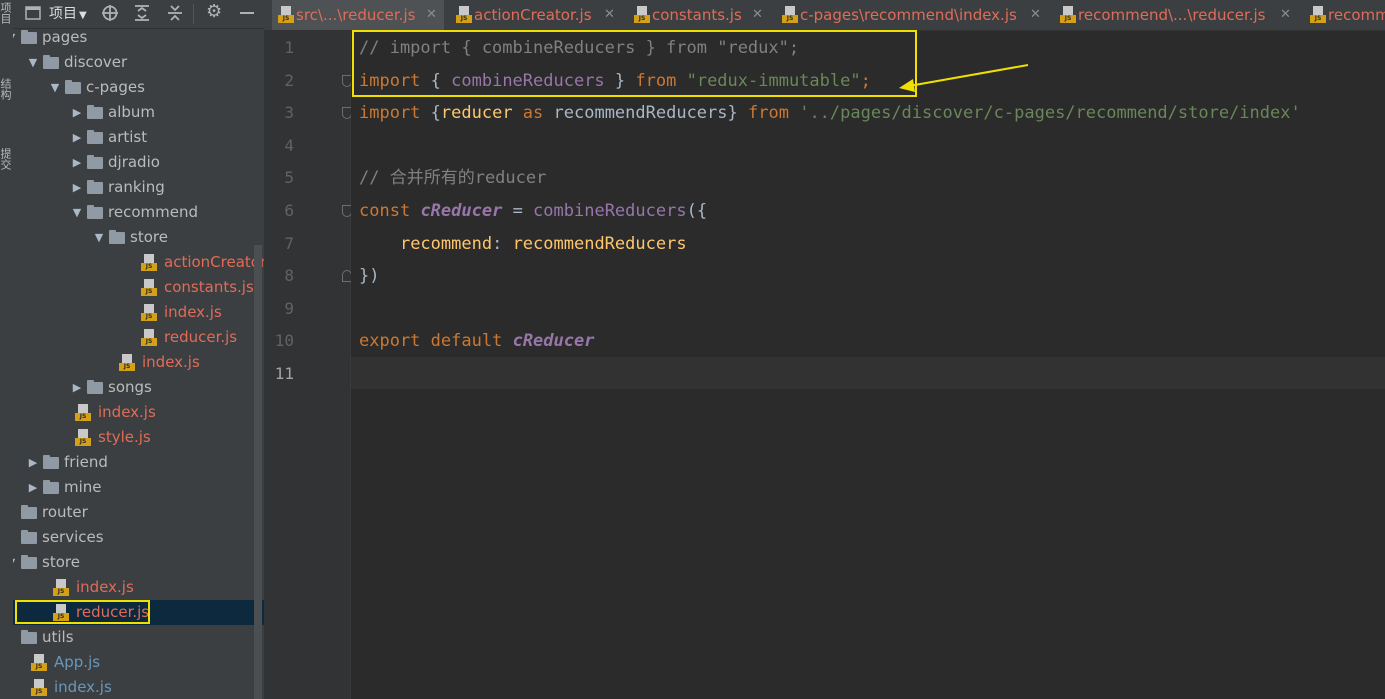 This screenshot has height=699, width=1385. What do you see at coordinates (33, 15) in the screenshot?
I see `project-view-icon` at bounding box center [33, 15].